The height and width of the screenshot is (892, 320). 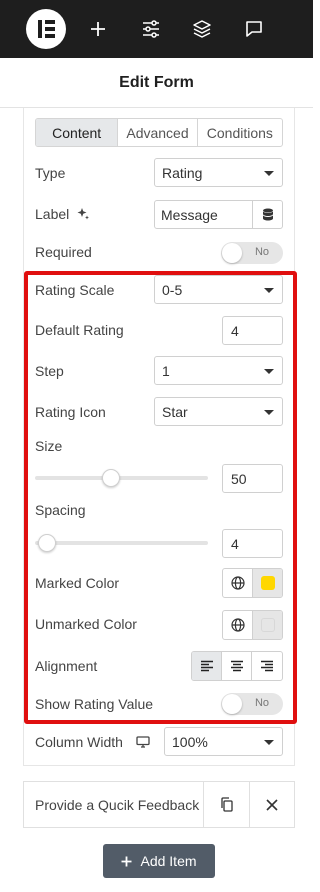 What do you see at coordinates (182, 172) in the screenshot?
I see `type-value: Rating` at bounding box center [182, 172].